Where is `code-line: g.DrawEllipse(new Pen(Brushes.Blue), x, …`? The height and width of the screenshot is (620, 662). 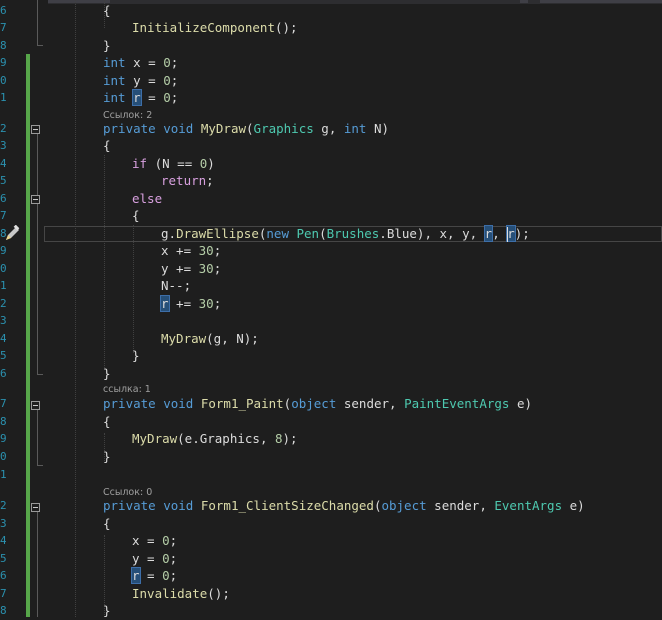
code-line: g.DrawEllipse(new Pen(Brushes.Blue), x, … is located at coordinates (345, 234).